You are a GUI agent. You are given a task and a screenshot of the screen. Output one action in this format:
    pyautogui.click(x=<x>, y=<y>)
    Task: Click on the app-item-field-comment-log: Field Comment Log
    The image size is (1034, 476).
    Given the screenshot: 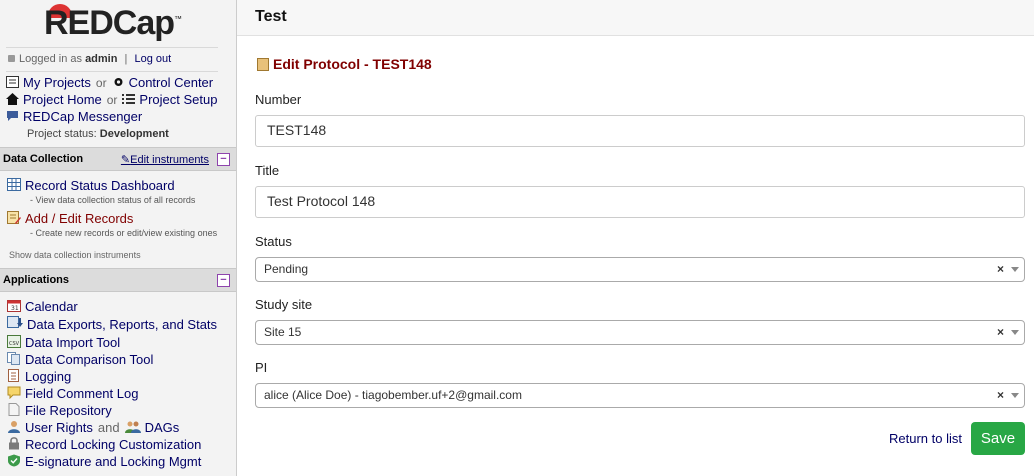 What is the action you would take?
    pyautogui.click(x=72, y=393)
    